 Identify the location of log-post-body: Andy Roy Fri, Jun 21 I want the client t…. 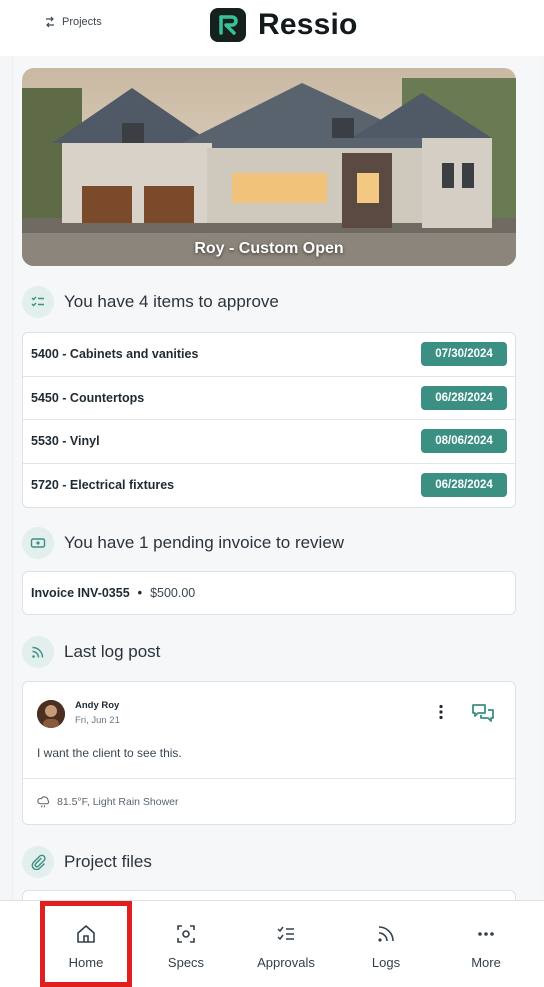
(269, 730).